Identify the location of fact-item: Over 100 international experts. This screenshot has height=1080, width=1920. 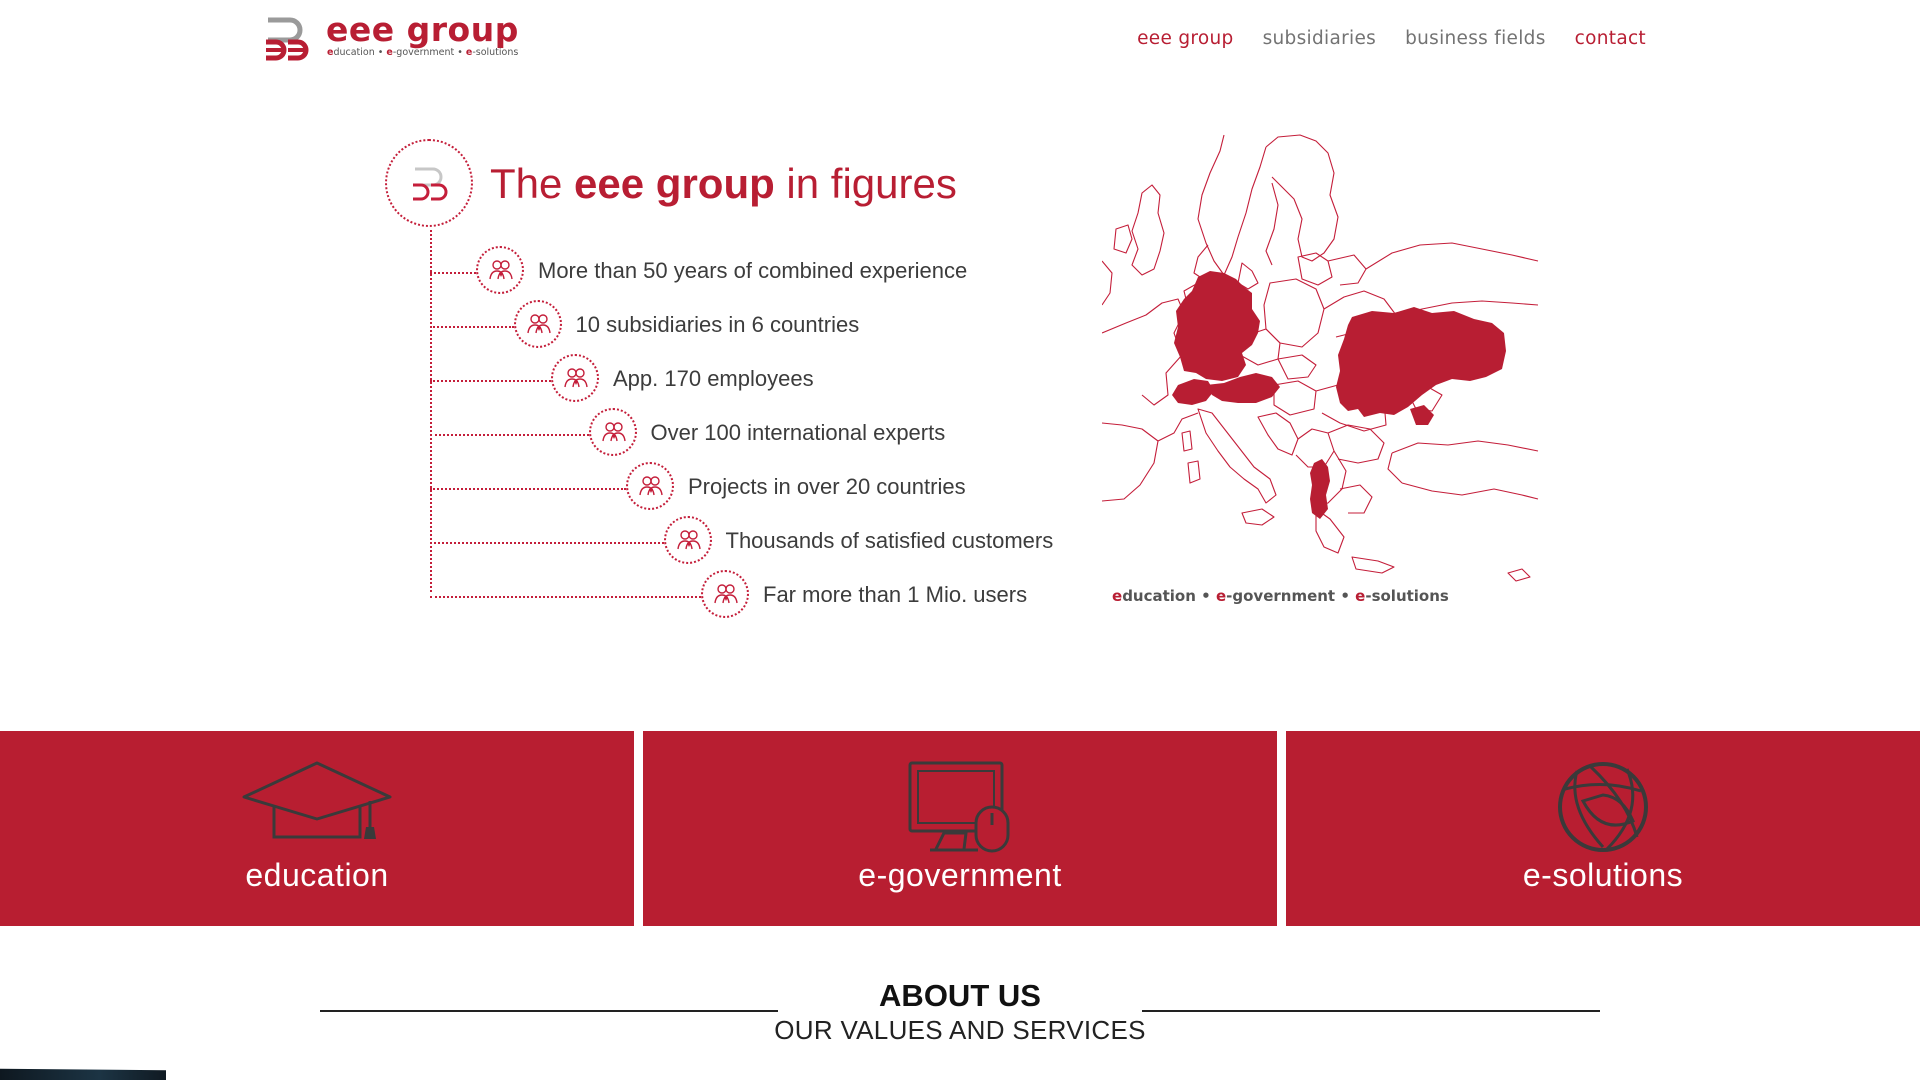
(750, 434).